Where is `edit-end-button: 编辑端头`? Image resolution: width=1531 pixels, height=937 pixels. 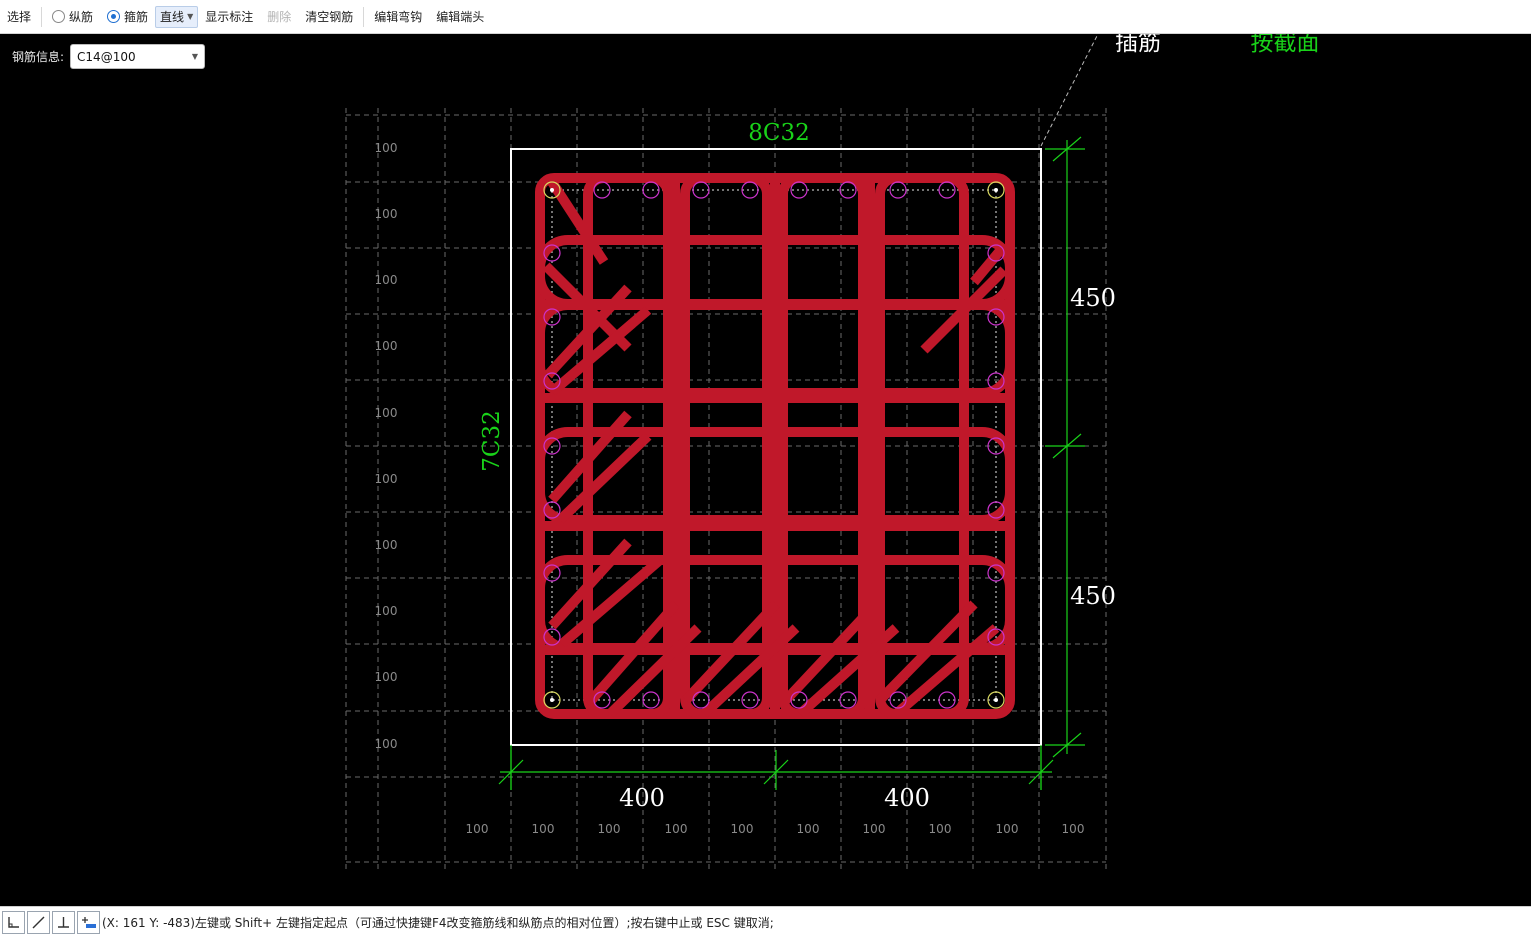 edit-end-button: 编辑端头 is located at coordinates (460, 17).